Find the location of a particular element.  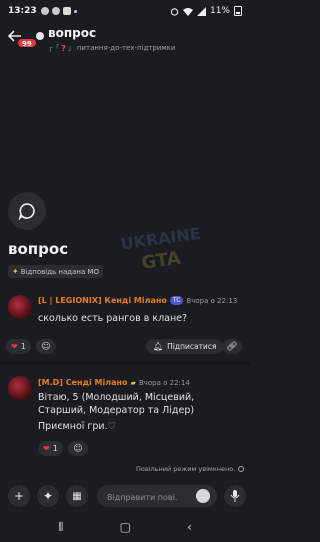

bracket-icon: ┌「 is located at coordinates (54, 48).